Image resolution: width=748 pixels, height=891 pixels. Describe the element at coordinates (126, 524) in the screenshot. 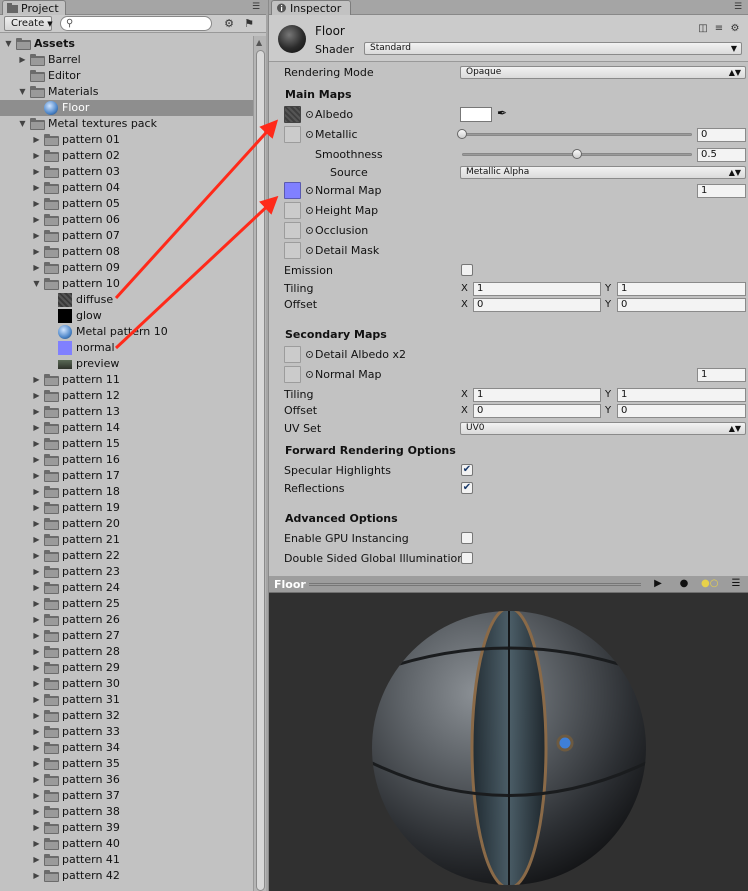

I see `tree-row: ▶ pattern 20` at that location.